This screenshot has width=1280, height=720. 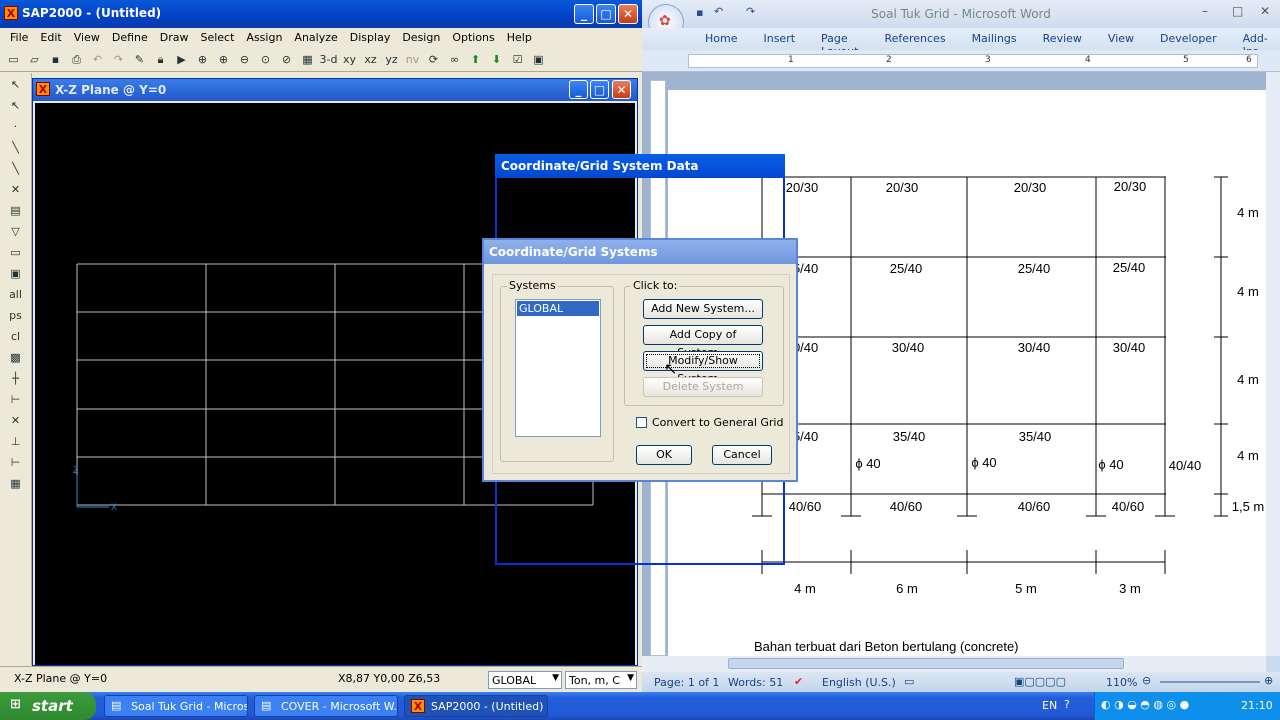 What do you see at coordinates (1067, 704) in the screenshot?
I see `help-icon: ?` at bounding box center [1067, 704].